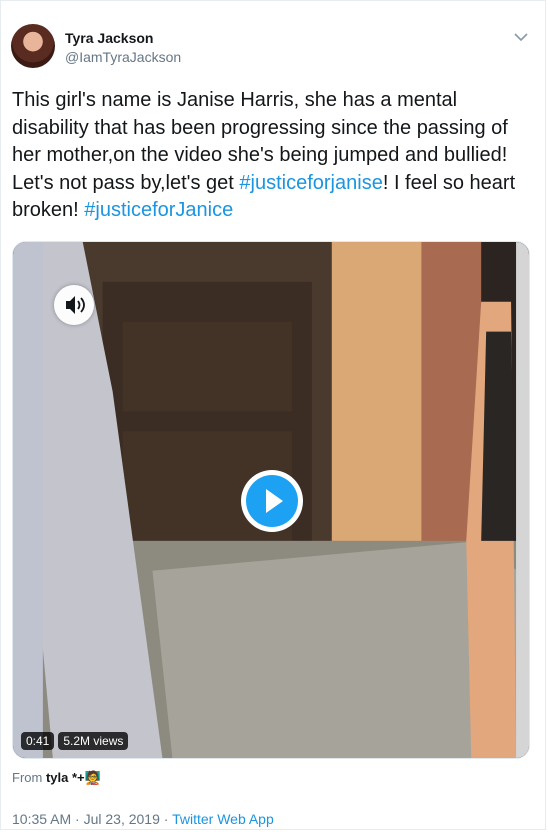  Describe the element at coordinates (33, 46) in the screenshot. I see `avatar` at that location.